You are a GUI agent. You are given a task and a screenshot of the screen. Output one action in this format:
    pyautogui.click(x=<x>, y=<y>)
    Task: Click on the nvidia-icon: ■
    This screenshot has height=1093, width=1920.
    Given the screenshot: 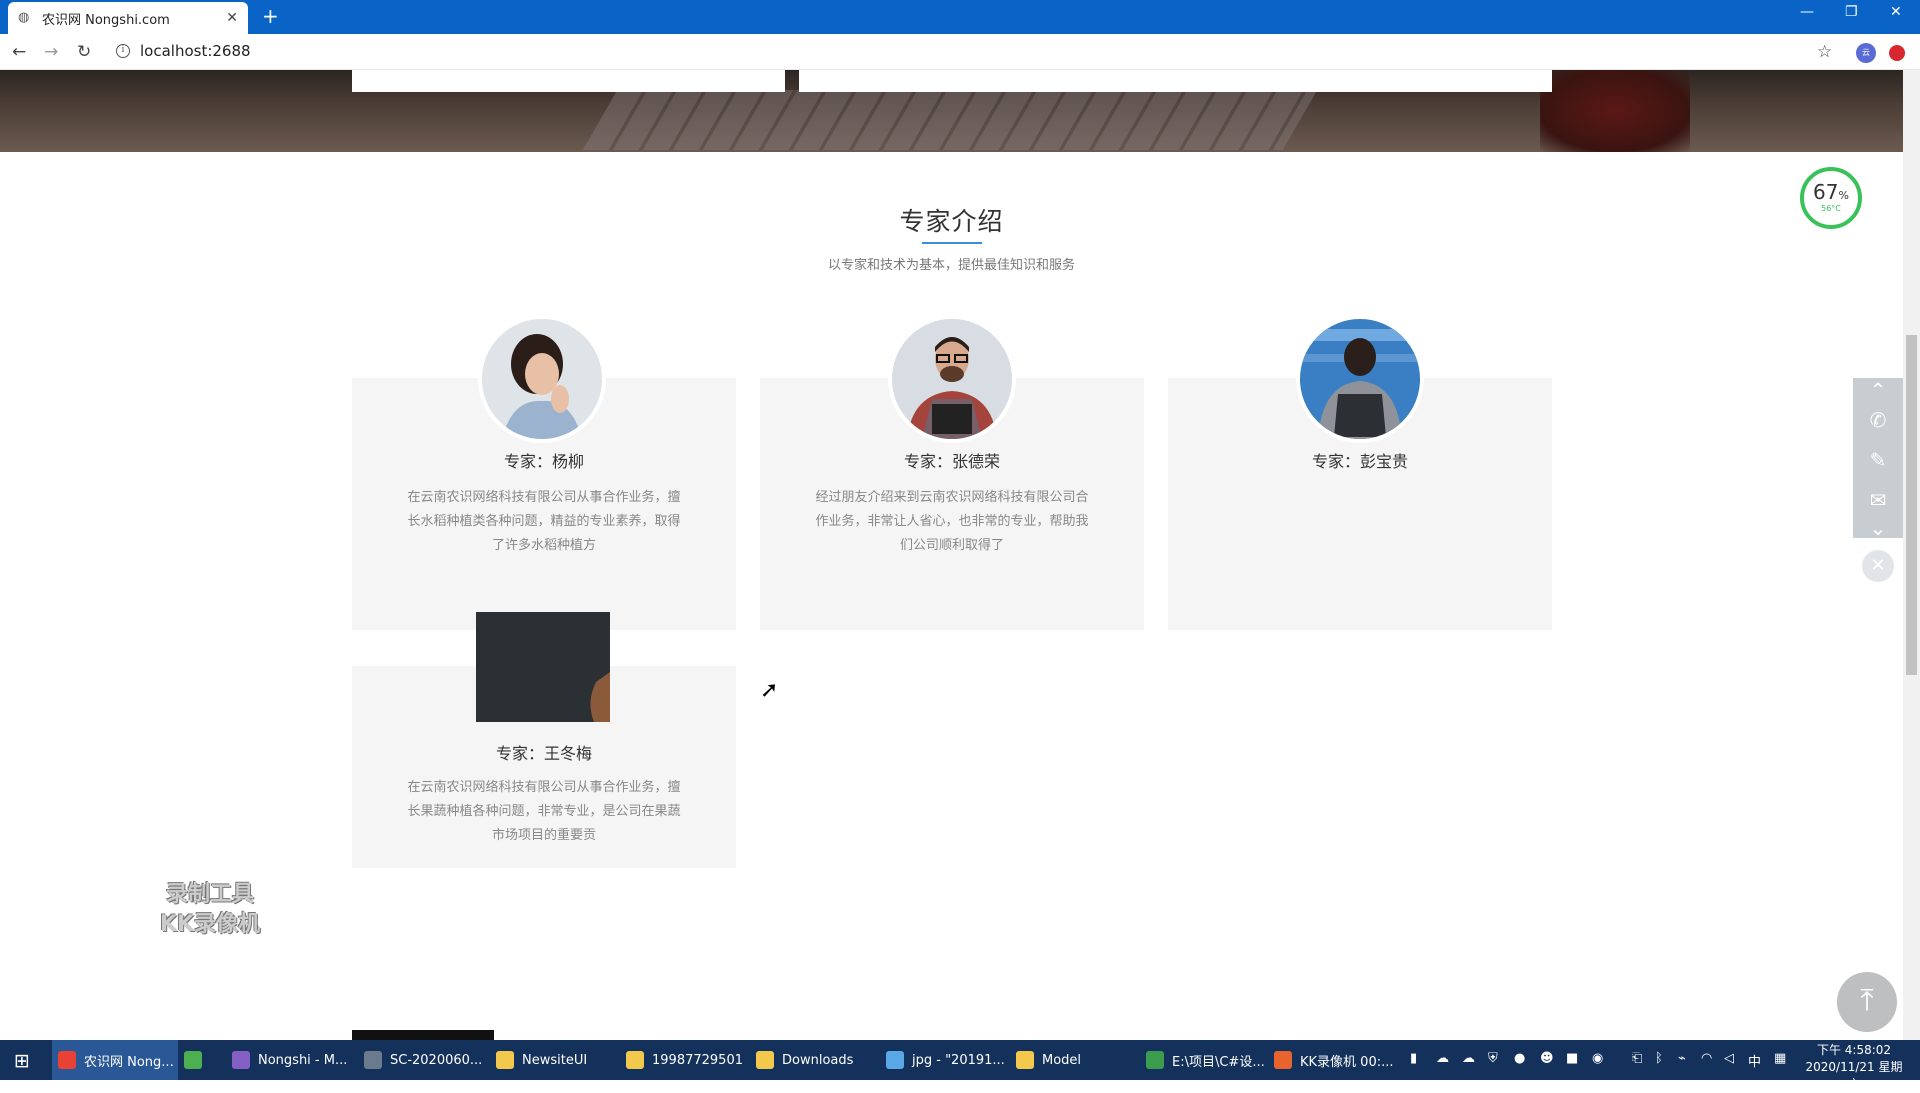 What is the action you would take?
    pyautogui.click(x=1572, y=1058)
    